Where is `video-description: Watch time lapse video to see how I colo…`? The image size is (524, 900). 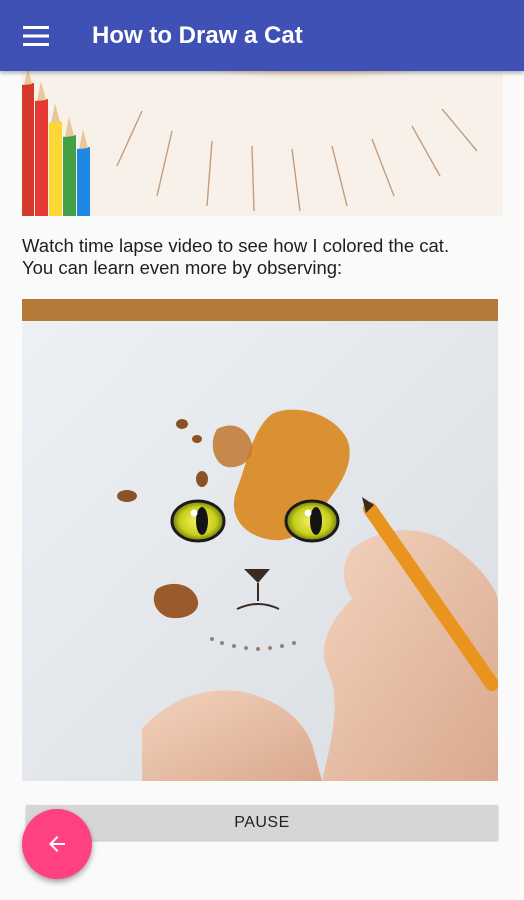
video-description: Watch time lapse video to see how I colo… is located at coordinates (236, 256).